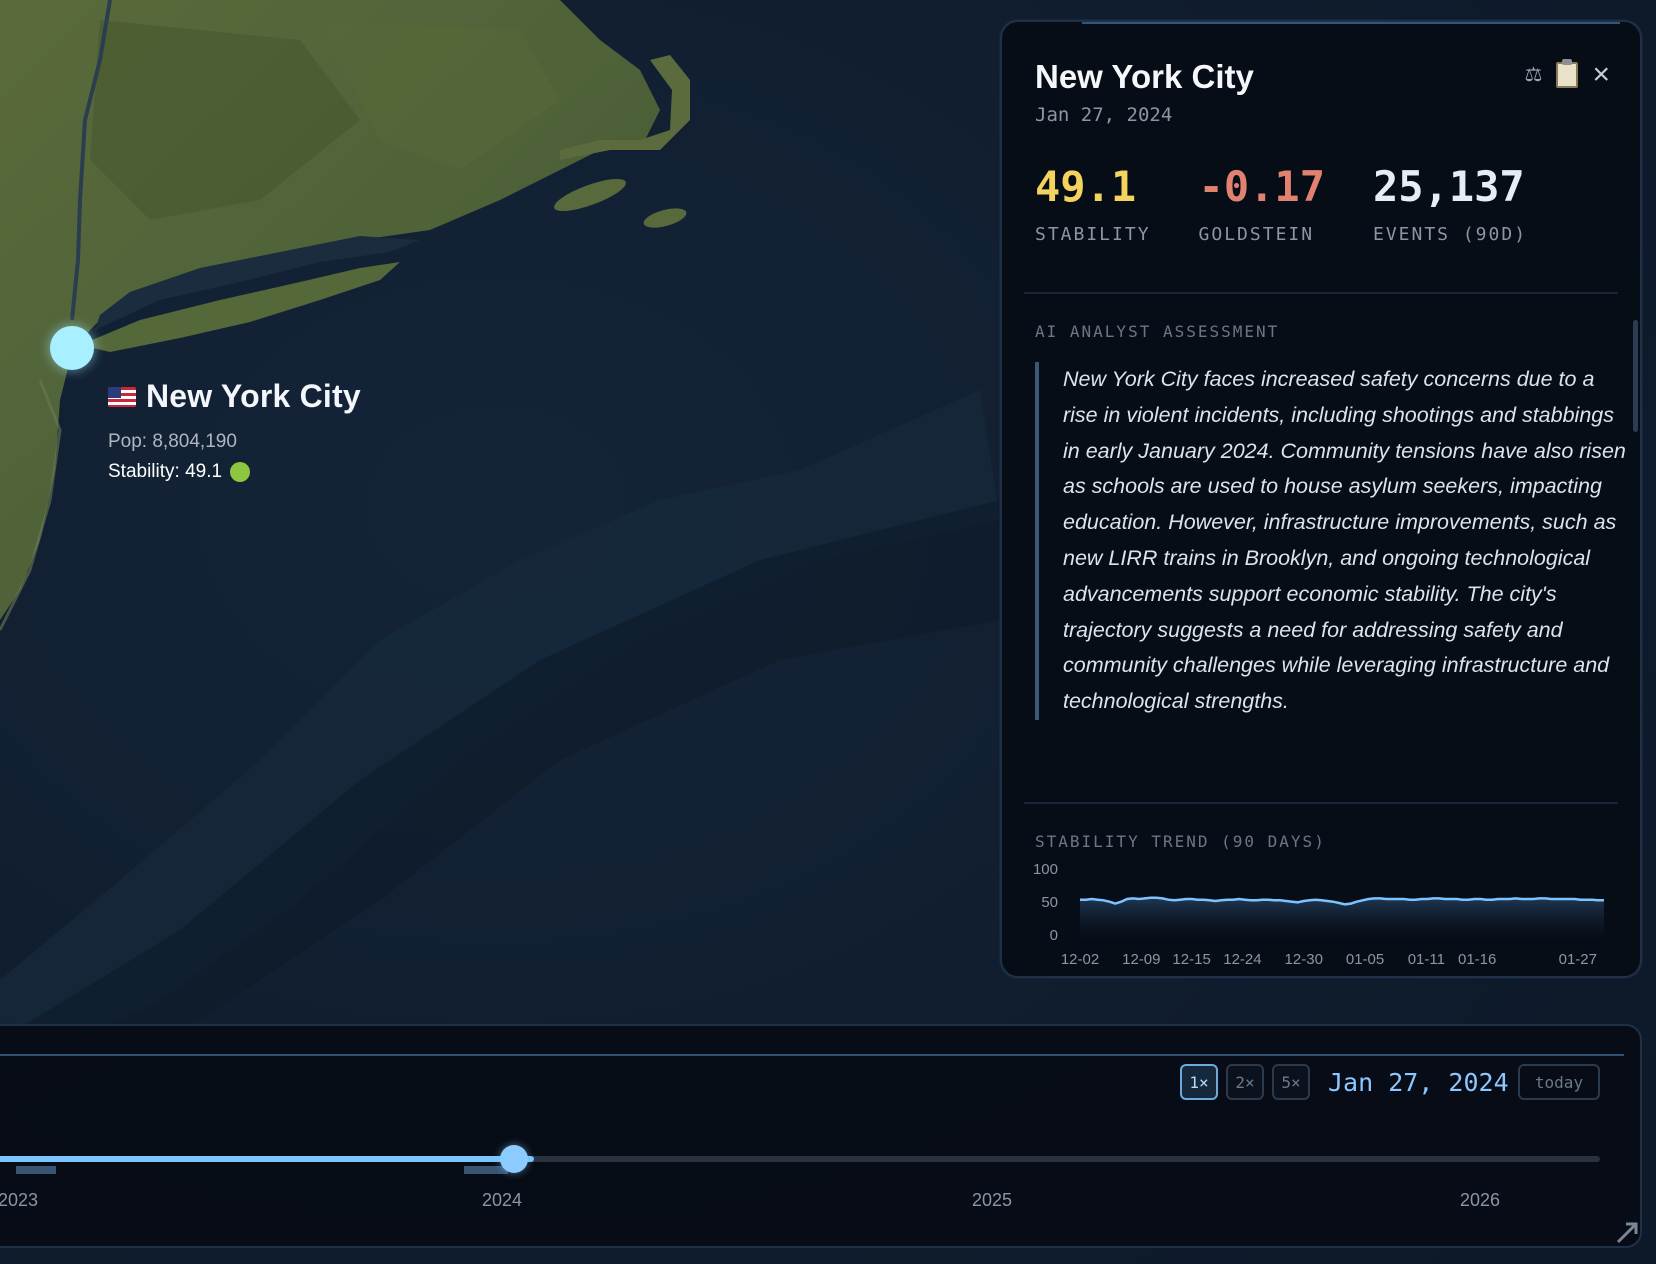 The width and height of the screenshot is (1656, 1264). Describe the element at coordinates (1304, 959) in the screenshot. I see `x-tick-label: 12-30` at that location.